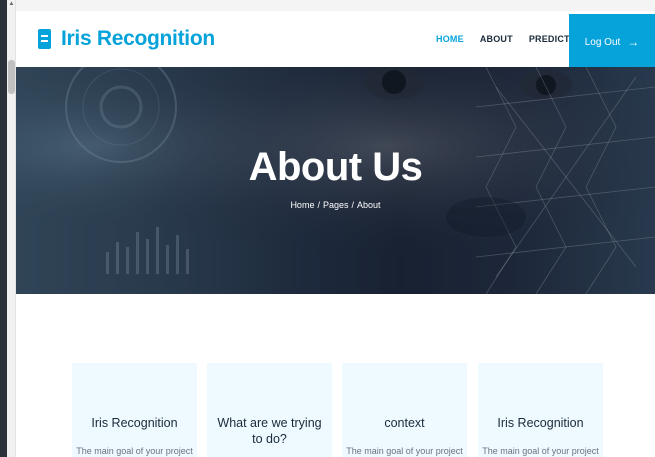  I want to click on breadcrumb-about: About, so click(369, 205).